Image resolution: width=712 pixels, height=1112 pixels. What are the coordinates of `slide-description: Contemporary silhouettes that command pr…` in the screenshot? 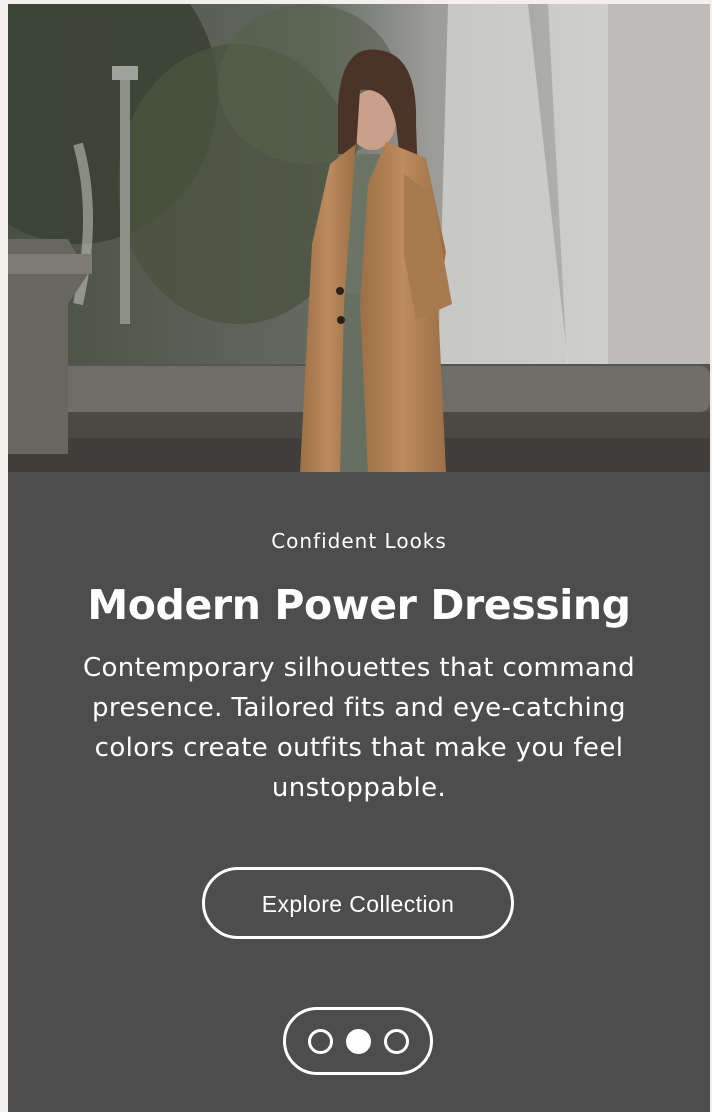 It's located at (359, 728).